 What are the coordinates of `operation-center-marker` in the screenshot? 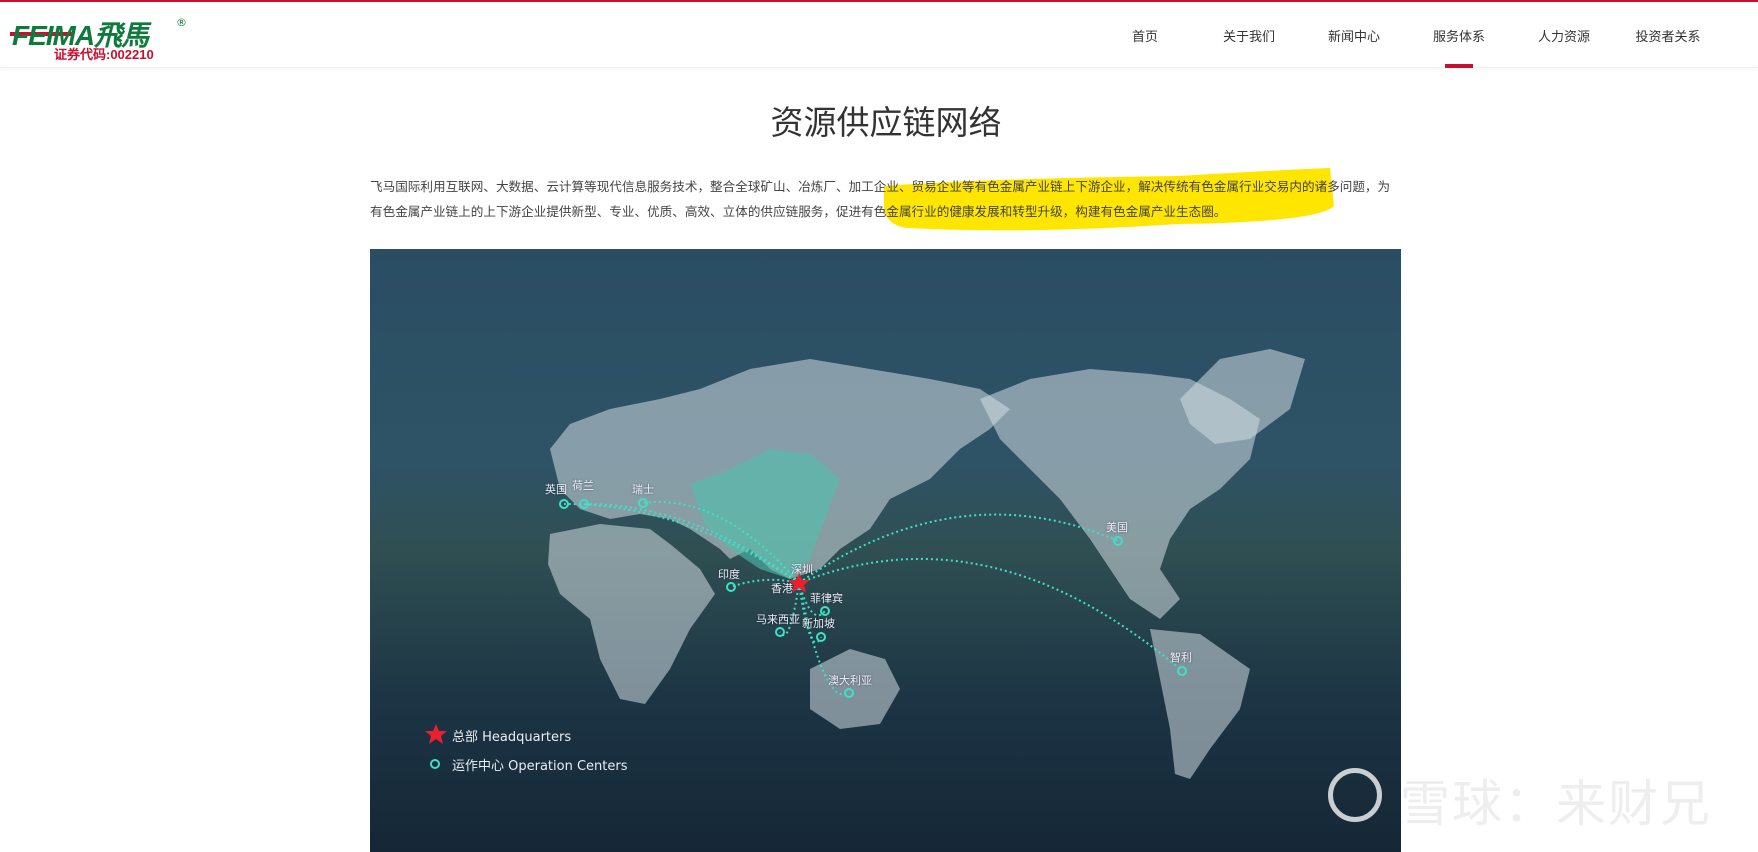 It's located at (825, 611).